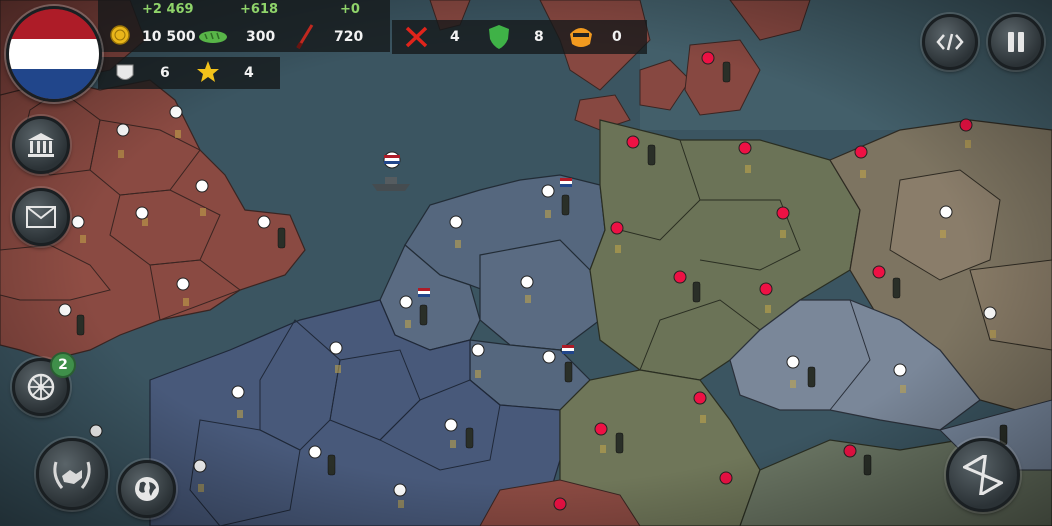  What do you see at coordinates (120, 37) in the screenshot?
I see `coin-icon` at bounding box center [120, 37].